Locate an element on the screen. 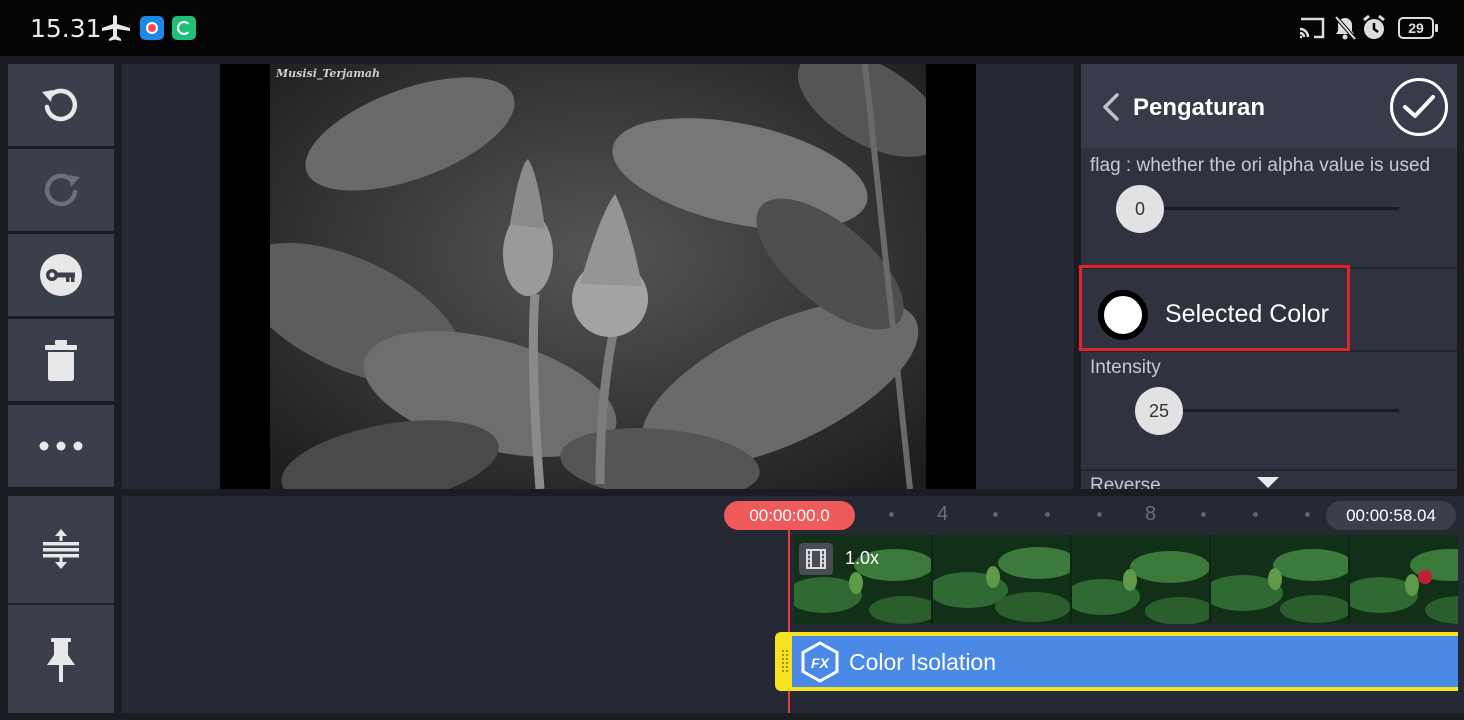  keyframe-key-icon is located at coordinates (61, 275).